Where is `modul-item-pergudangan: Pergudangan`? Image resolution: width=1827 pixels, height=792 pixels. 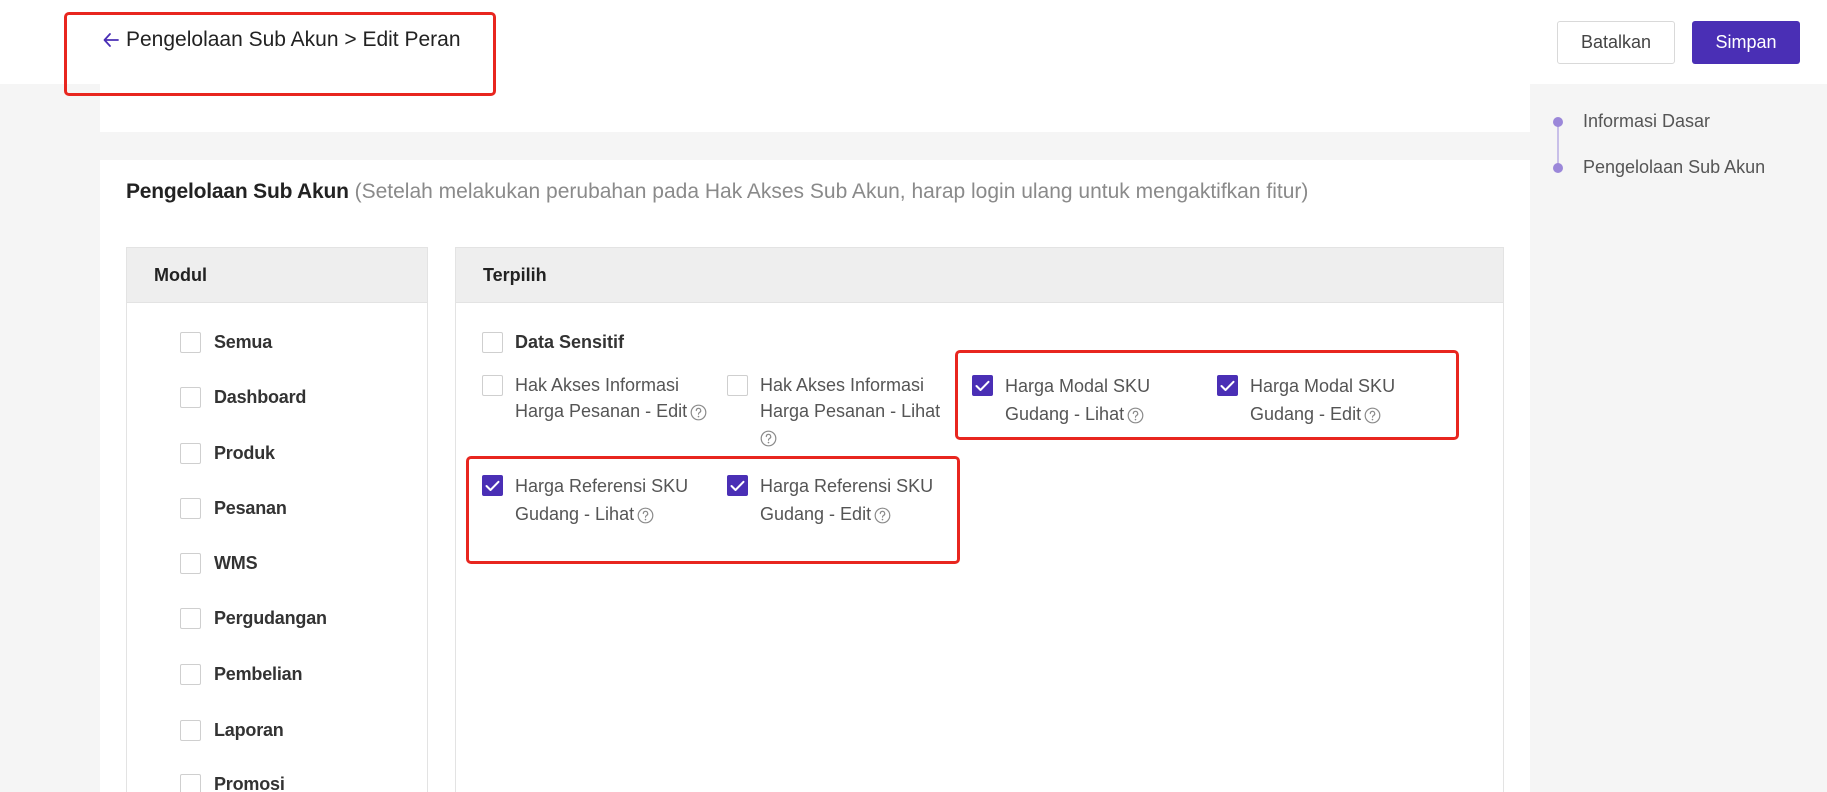
modul-item-pergudangan: Pergudangan is located at coordinates (253, 618).